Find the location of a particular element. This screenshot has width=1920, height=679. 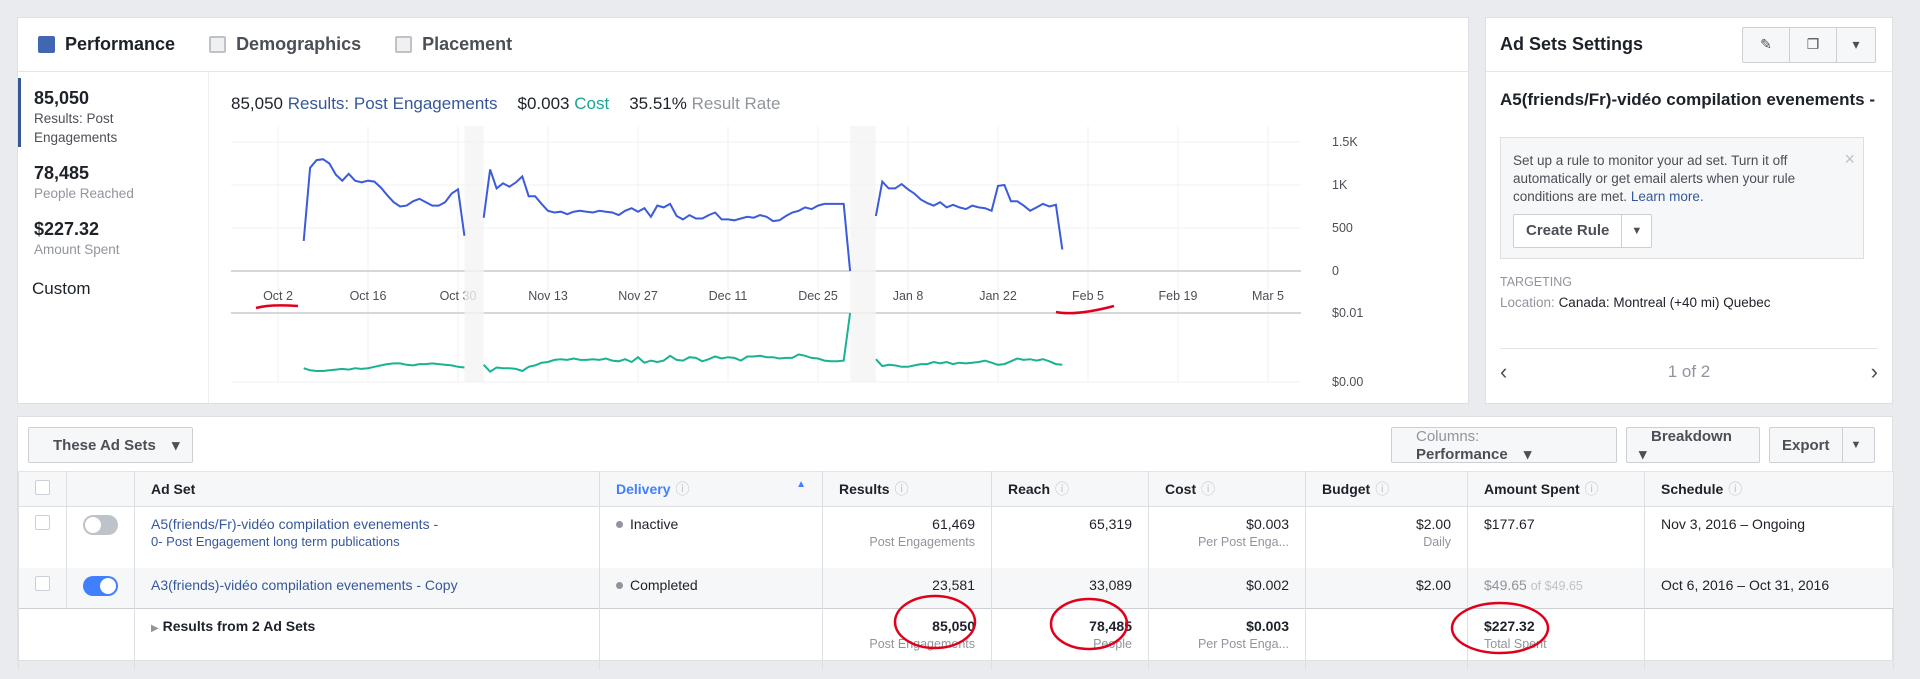

create-rule-button: Create Rule is located at coordinates (1567, 231).